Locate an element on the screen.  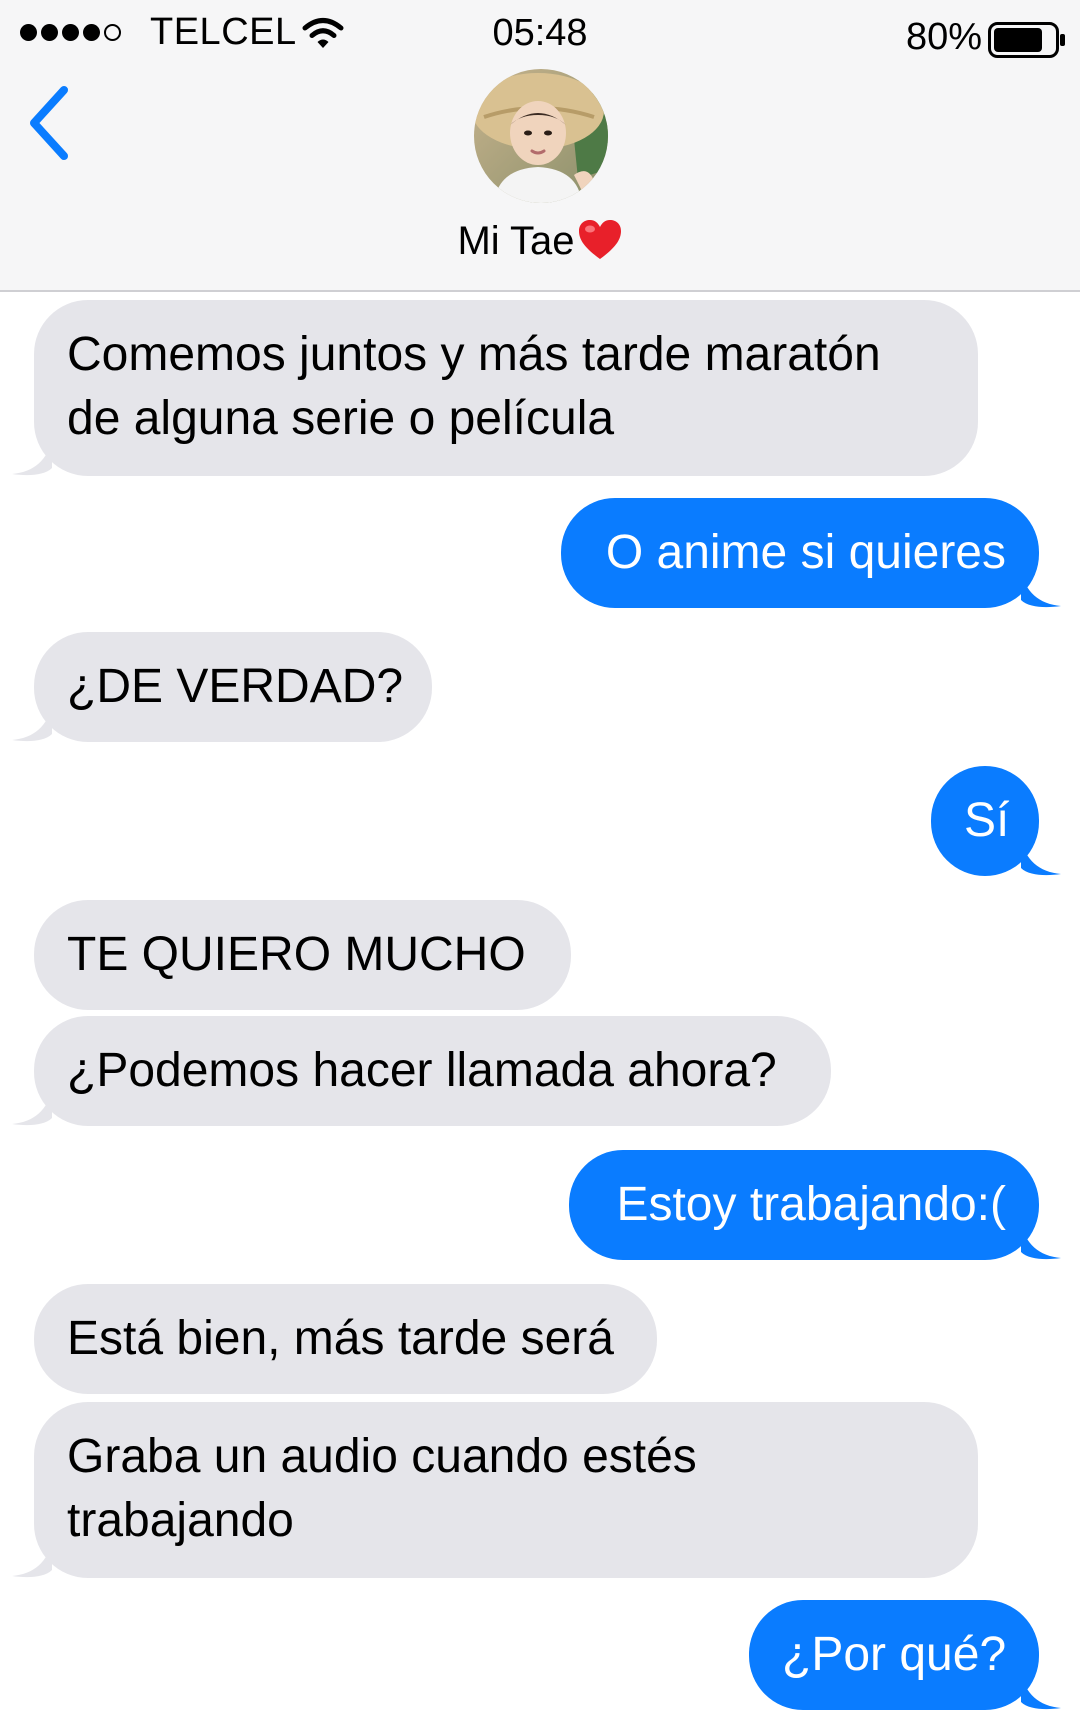
outgoing-message-bubble: Estoy trabajando:( is located at coordinates (804, 1205).